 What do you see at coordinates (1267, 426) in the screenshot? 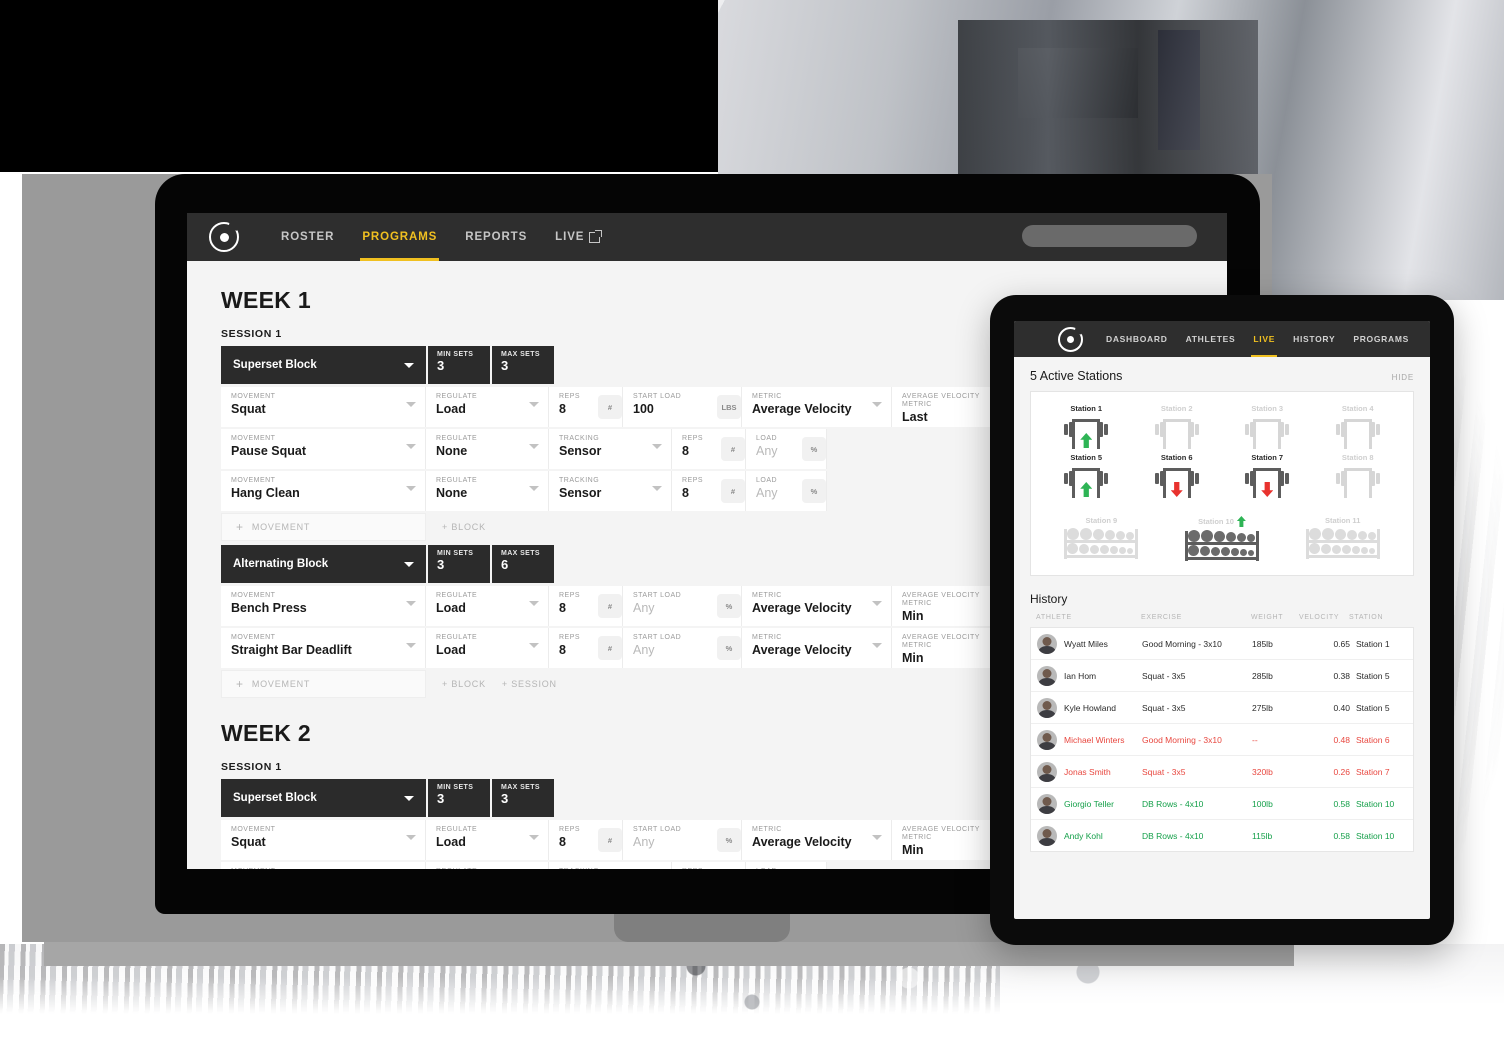
I see `station-3: Station 3` at bounding box center [1267, 426].